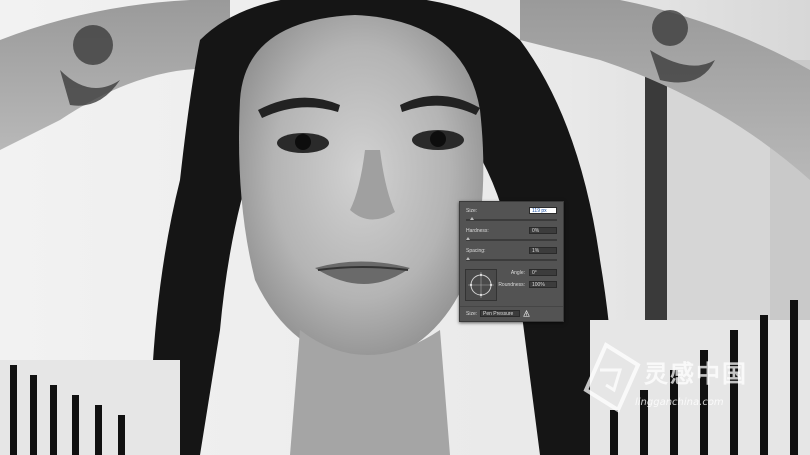 The height and width of the screenshot is (455, 810). Describe the element at coordinates (543, 250) in the screenshot. I see `spacing-field: 1%` at that location.